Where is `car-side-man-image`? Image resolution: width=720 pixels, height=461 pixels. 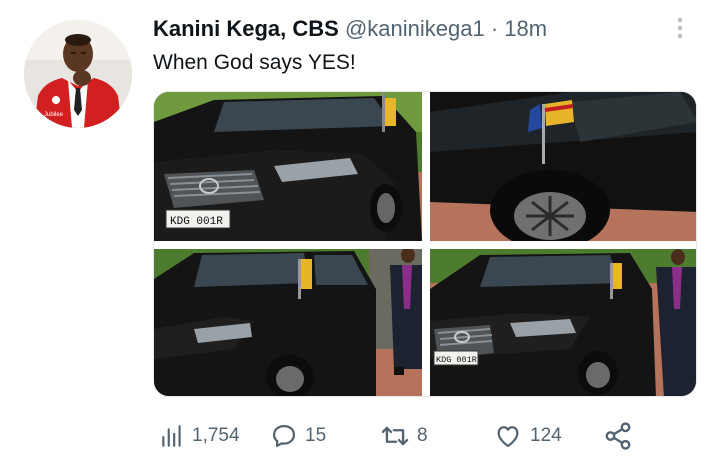 car-side-man-image is located at coordinates (288, 322).